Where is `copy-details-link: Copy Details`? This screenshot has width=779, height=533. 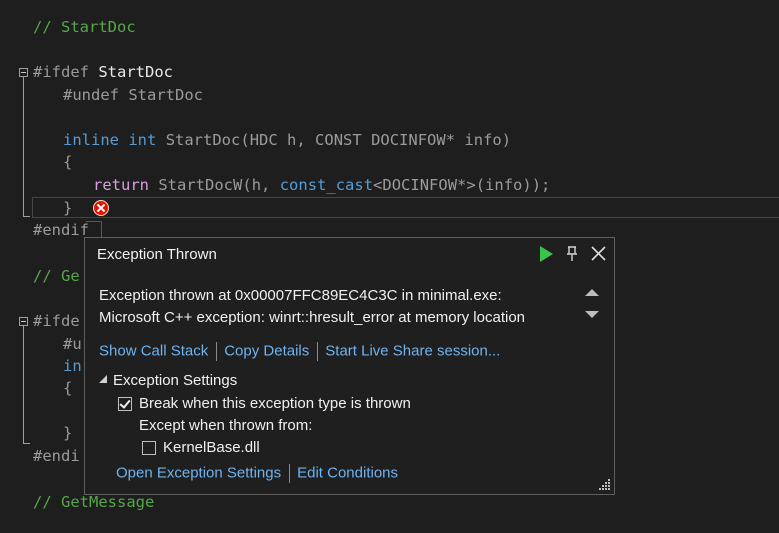
copy-details-link: Copy Details is located at coordinates (266, 350).